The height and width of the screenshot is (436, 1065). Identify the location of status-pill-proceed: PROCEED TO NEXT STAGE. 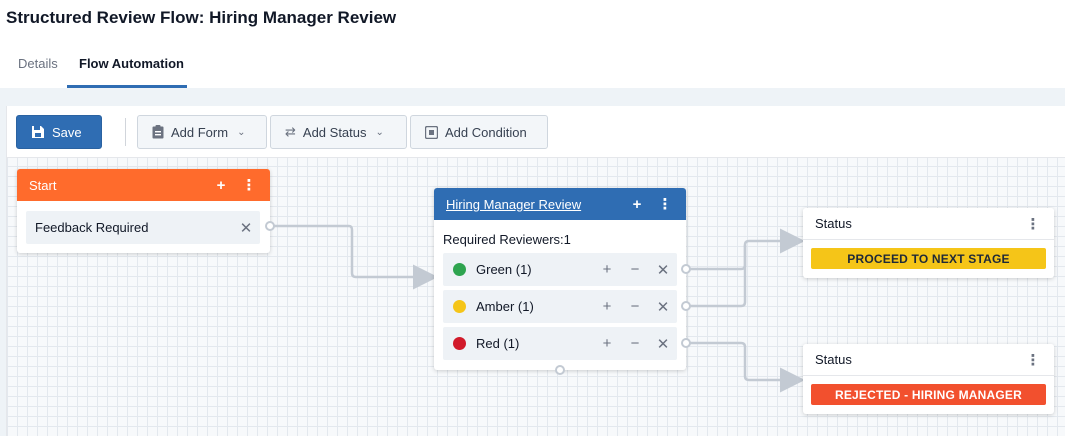
(928, 258).